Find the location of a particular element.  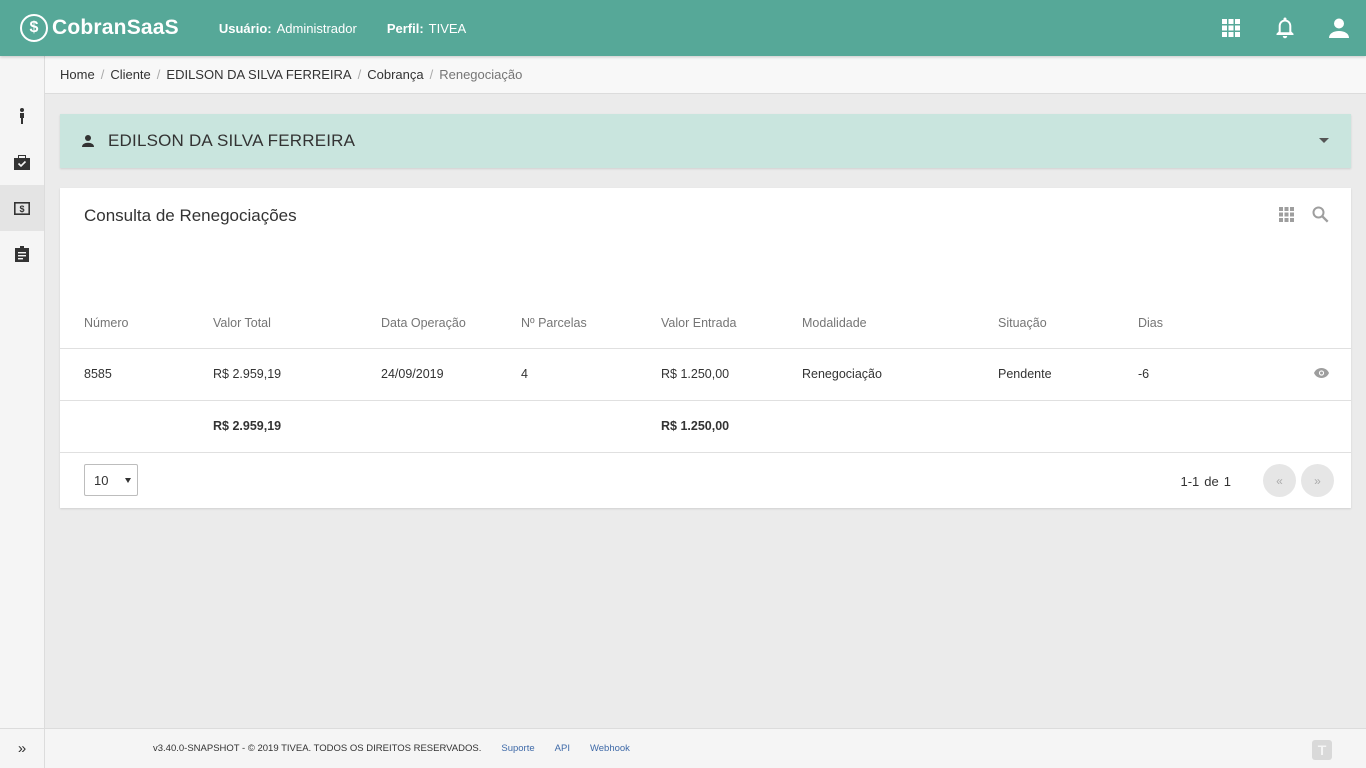

breadcrumb-home: Home is located at coordinates (77, 74).